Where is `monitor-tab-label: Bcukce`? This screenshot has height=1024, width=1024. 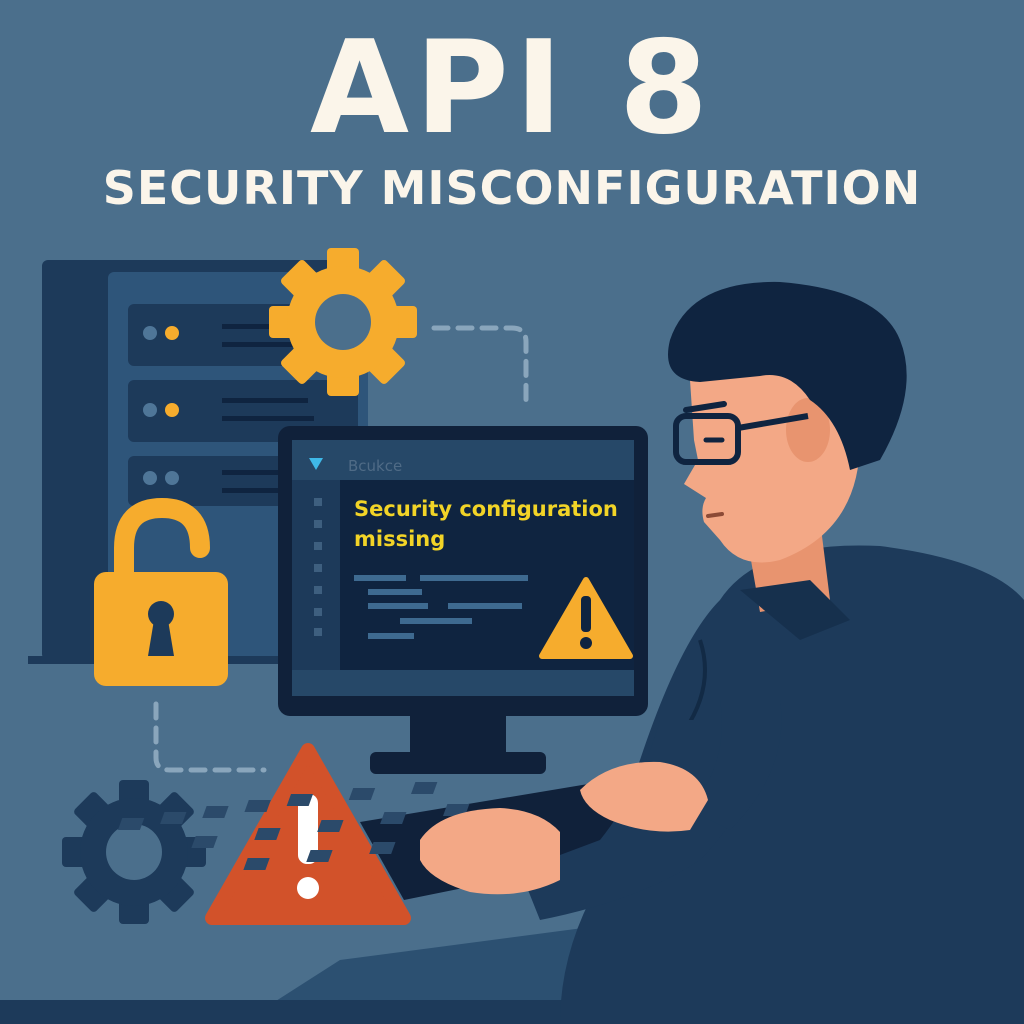
monitor-tab-label: Bcukce is located at coordinates (375, 466).